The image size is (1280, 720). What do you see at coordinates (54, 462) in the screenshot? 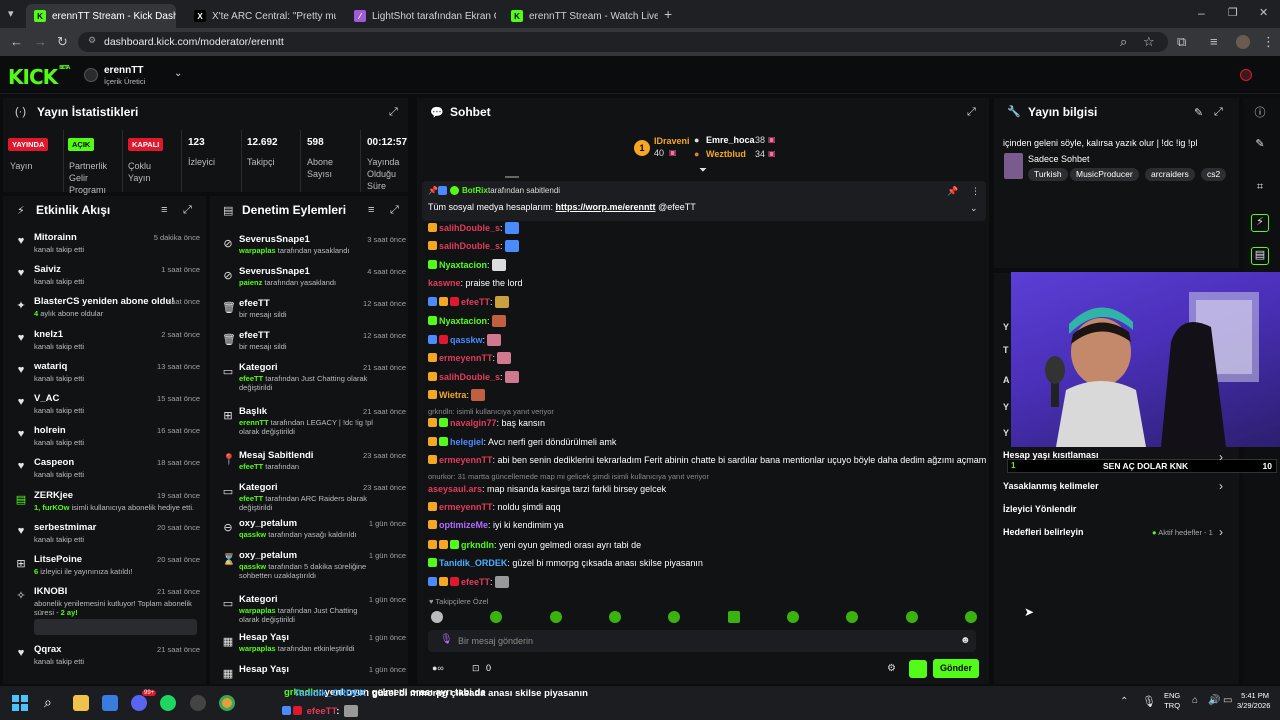
I see `activity-user: Caspeon` at bounding box center [54, 462].